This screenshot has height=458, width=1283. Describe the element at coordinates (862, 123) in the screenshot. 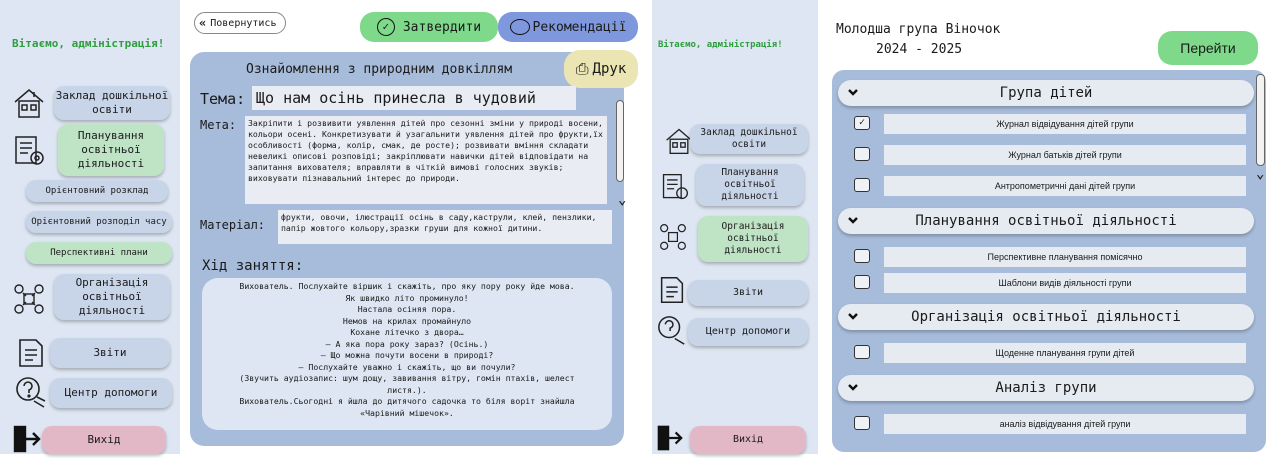

I see `checkbox-checked: ✓` at that location.